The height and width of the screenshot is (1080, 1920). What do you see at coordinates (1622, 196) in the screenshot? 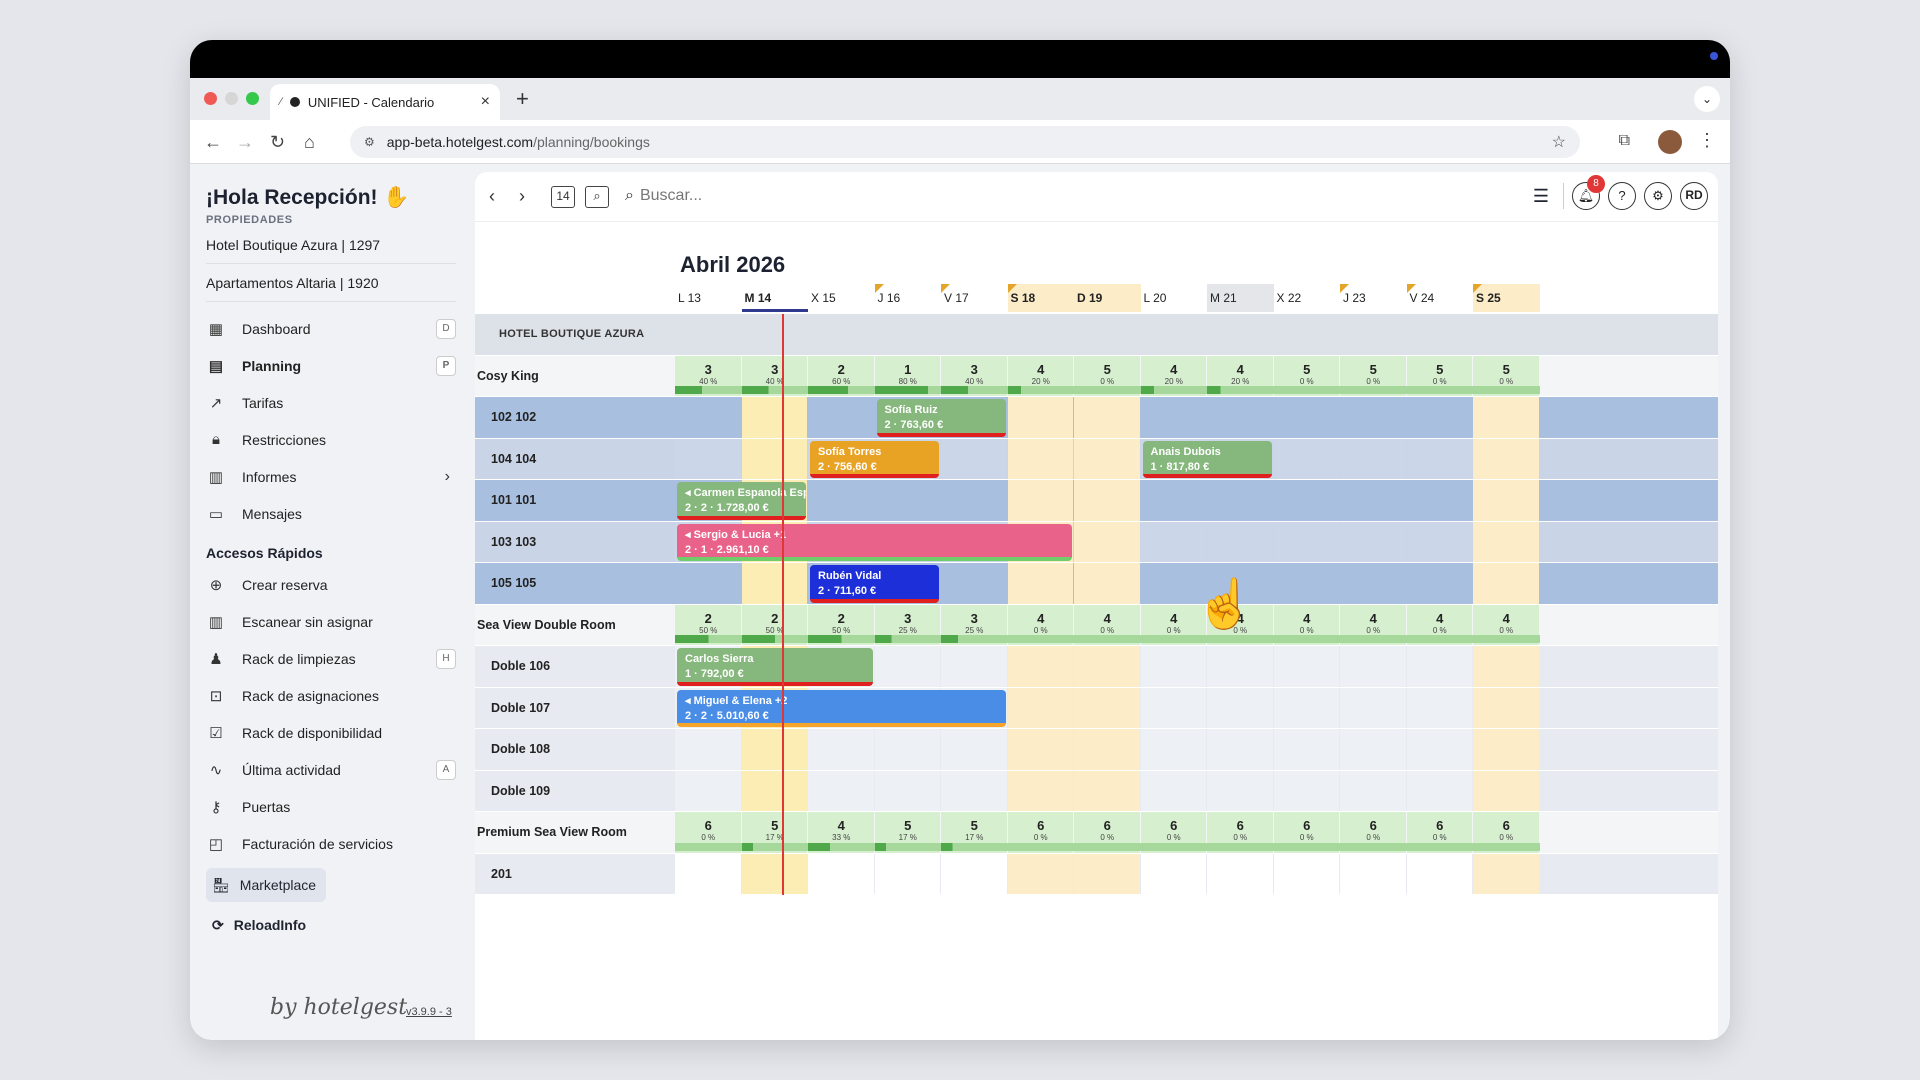
I see `help-button: ?` at bounding box center [1622, 196].